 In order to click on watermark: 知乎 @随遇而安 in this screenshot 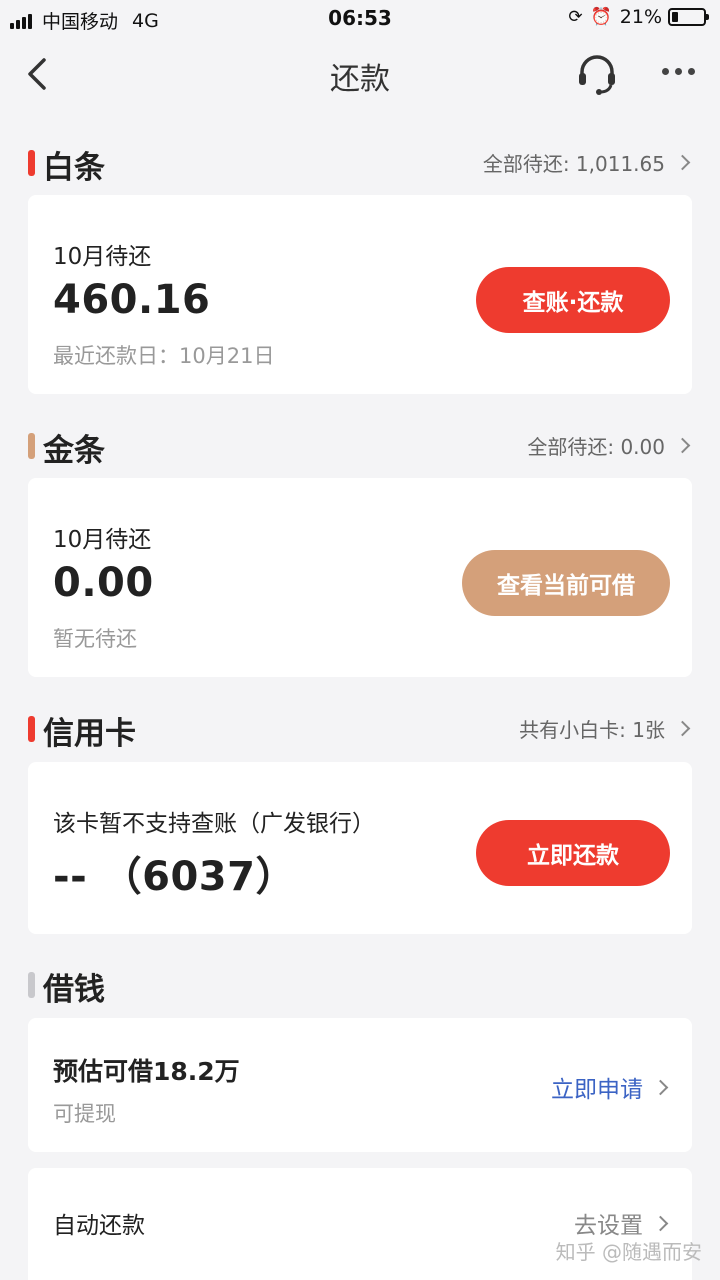, I will do `click(628, 1252)`.